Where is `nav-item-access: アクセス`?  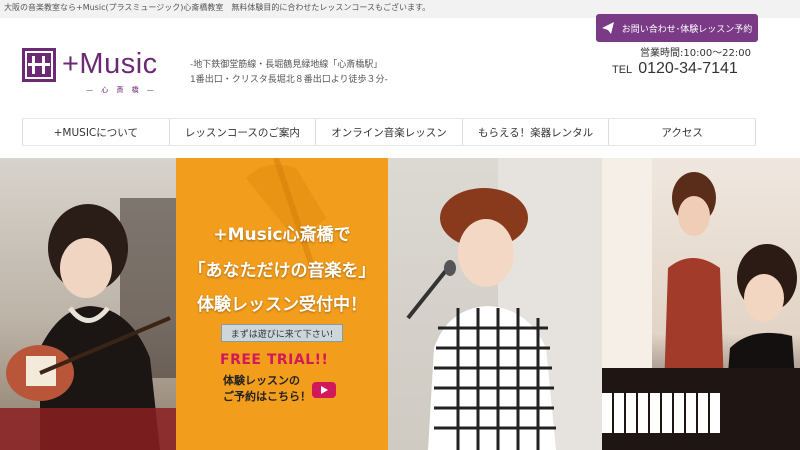
nav-item-access: アクセス is located at coordinates (682, 132).